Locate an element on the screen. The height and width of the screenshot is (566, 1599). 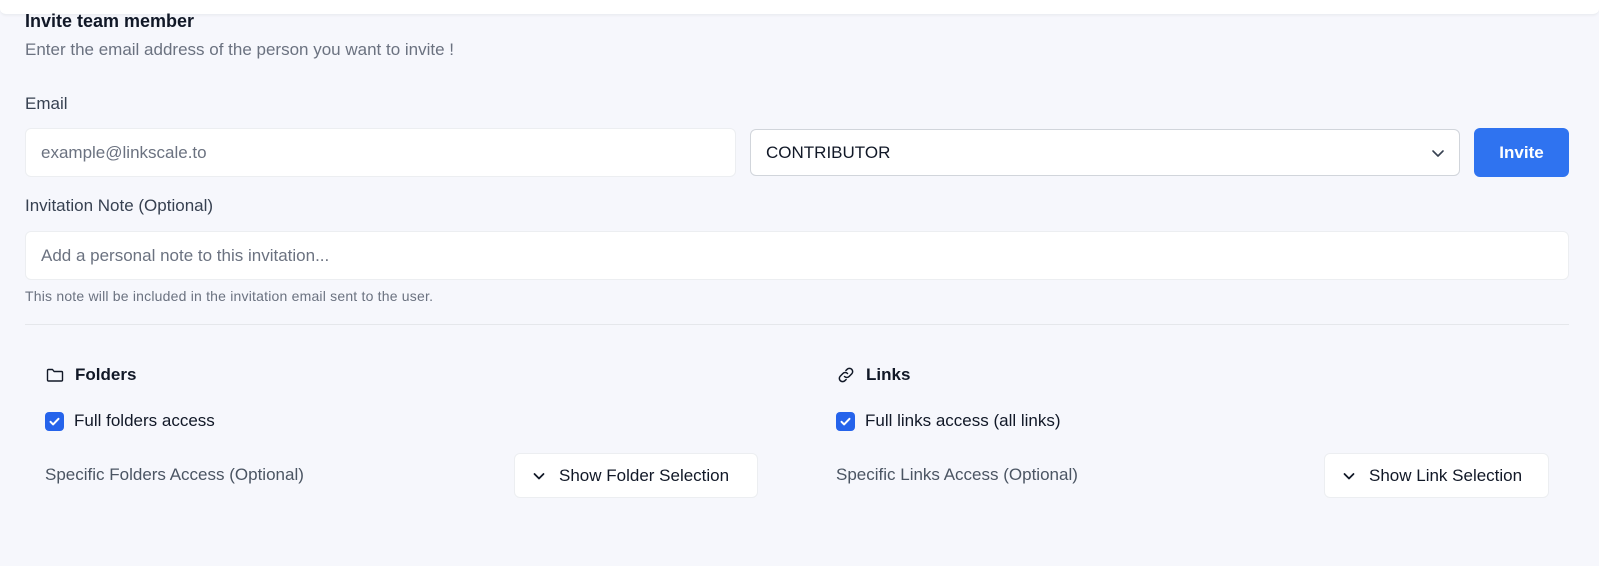
show-folder-selection-label: Show Folder Selection is located at coordinates (644, 475).